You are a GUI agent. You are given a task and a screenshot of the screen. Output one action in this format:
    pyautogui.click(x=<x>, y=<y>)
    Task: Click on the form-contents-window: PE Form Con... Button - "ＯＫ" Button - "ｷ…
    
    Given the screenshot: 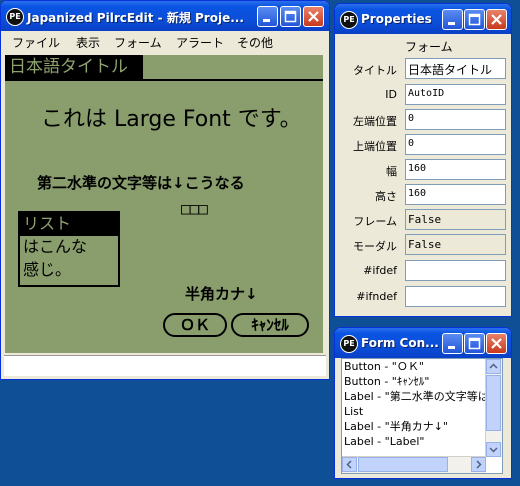 What is the action you would take?
    pyautogui.click(x=423, y=403)
    